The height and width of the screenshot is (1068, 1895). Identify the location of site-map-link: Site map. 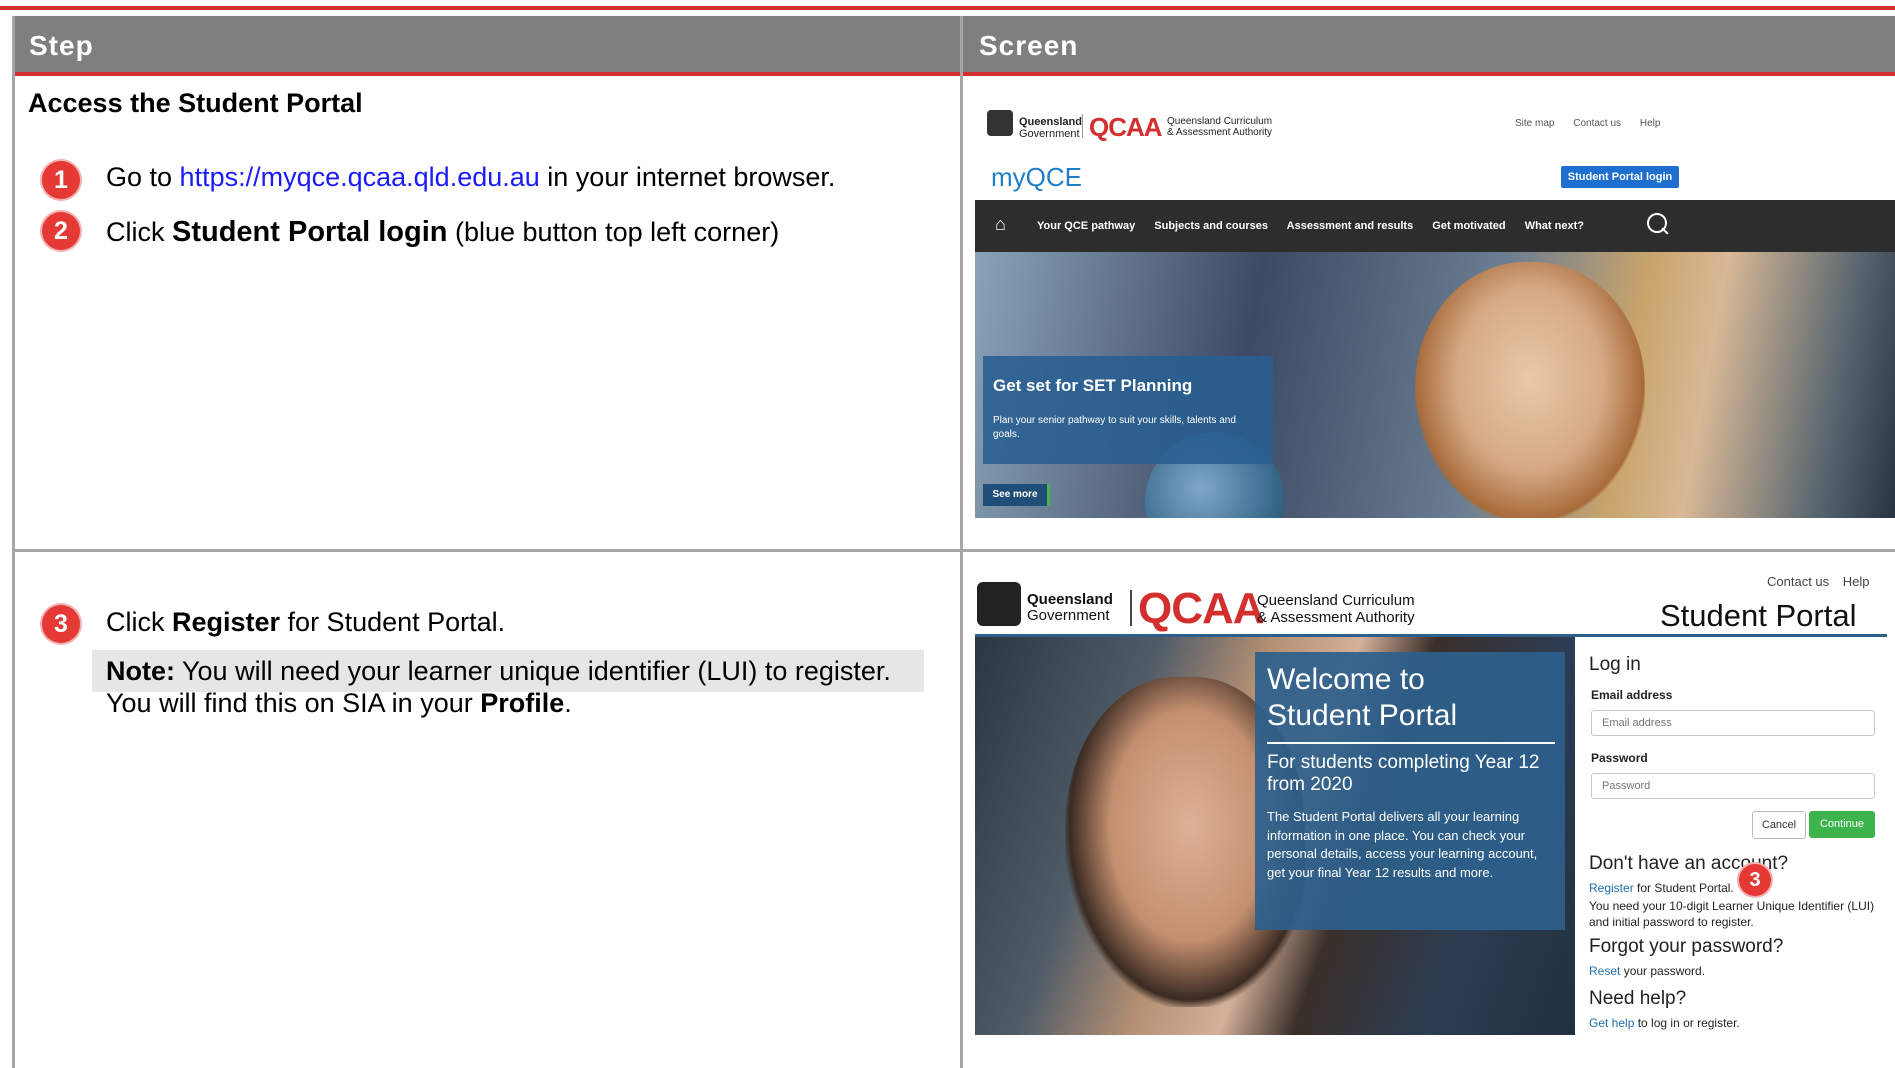
(1534, 123).